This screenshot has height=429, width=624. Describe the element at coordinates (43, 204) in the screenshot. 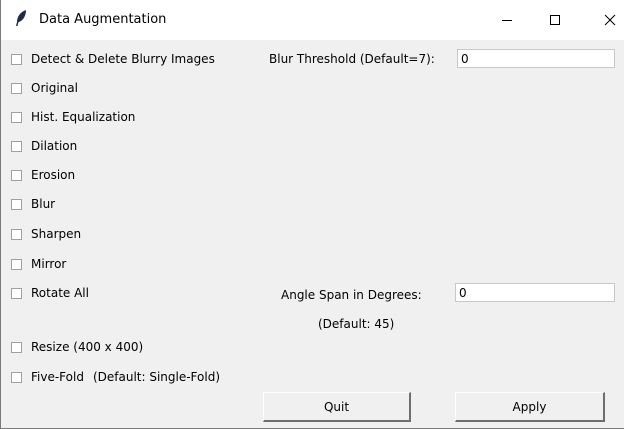

I see `checkbox-label: Blur` at that location.